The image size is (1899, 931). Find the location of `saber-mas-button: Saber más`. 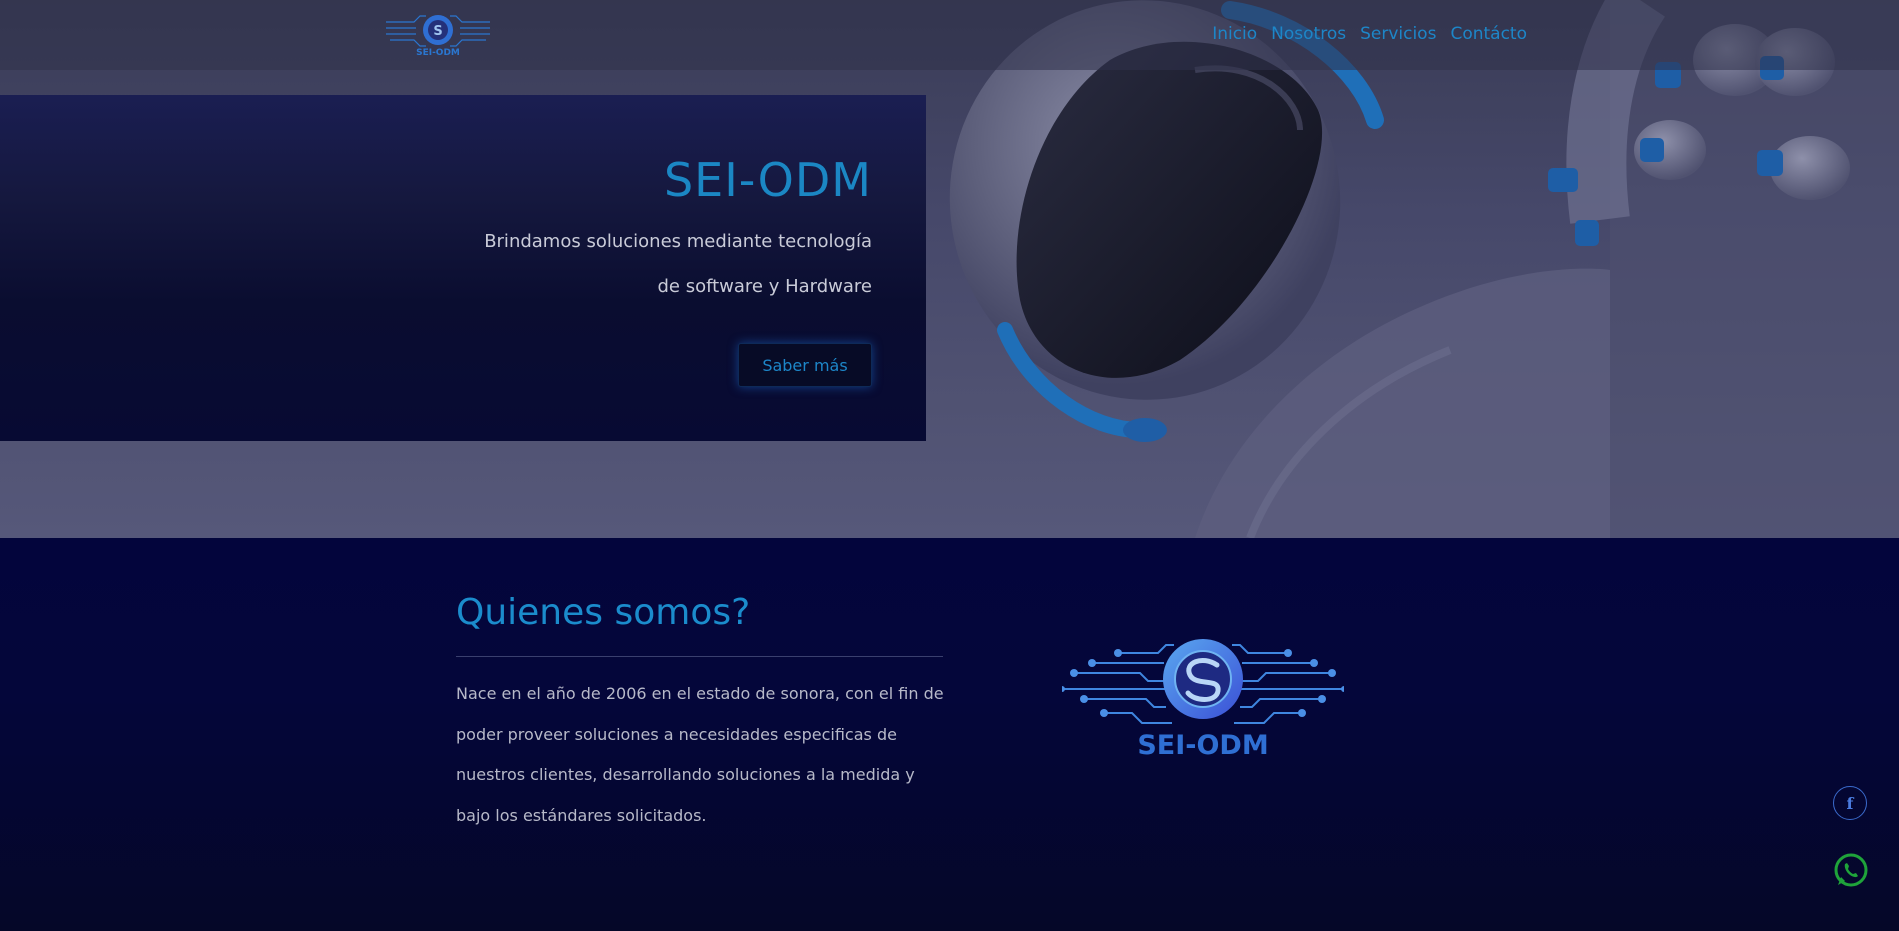

saber-mas-button: Saber más is located at coordinates (805, 365).